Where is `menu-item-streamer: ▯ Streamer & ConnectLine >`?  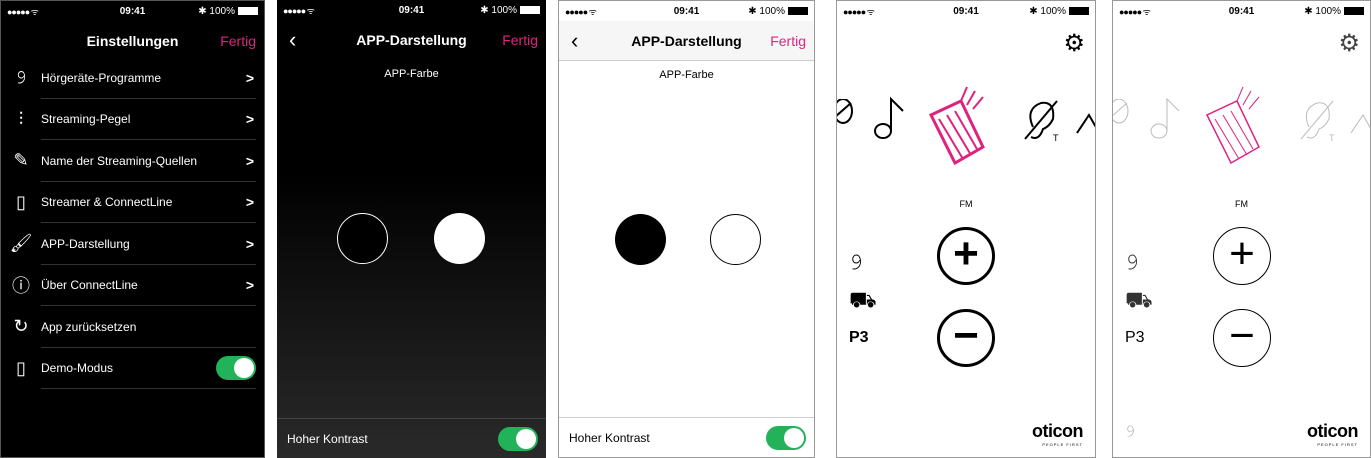
menu-item-streamer: ▯ Streamer & ConnectLine > is located at coordinates (132, 203).